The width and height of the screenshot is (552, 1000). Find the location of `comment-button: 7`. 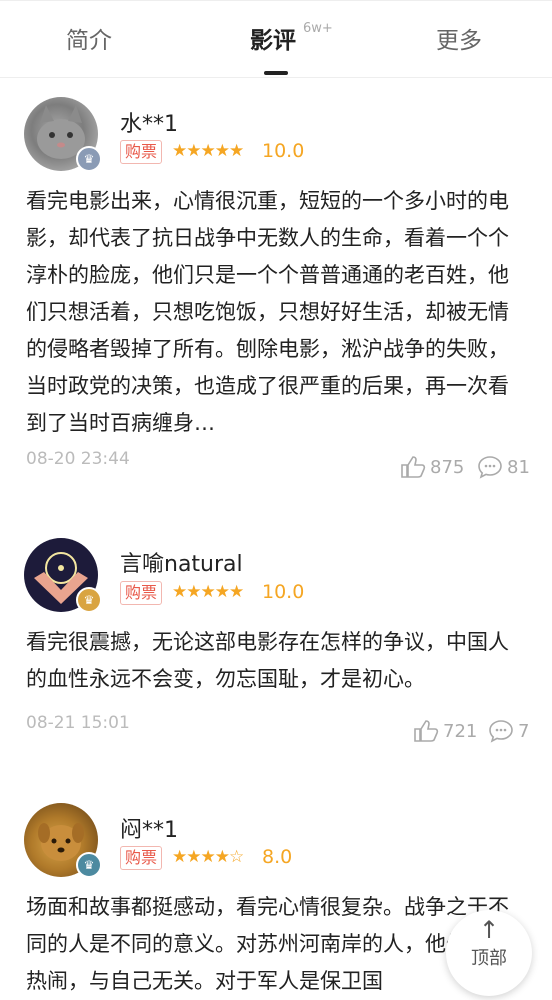

comment-button: 7 is located at coordinates (508, 731).